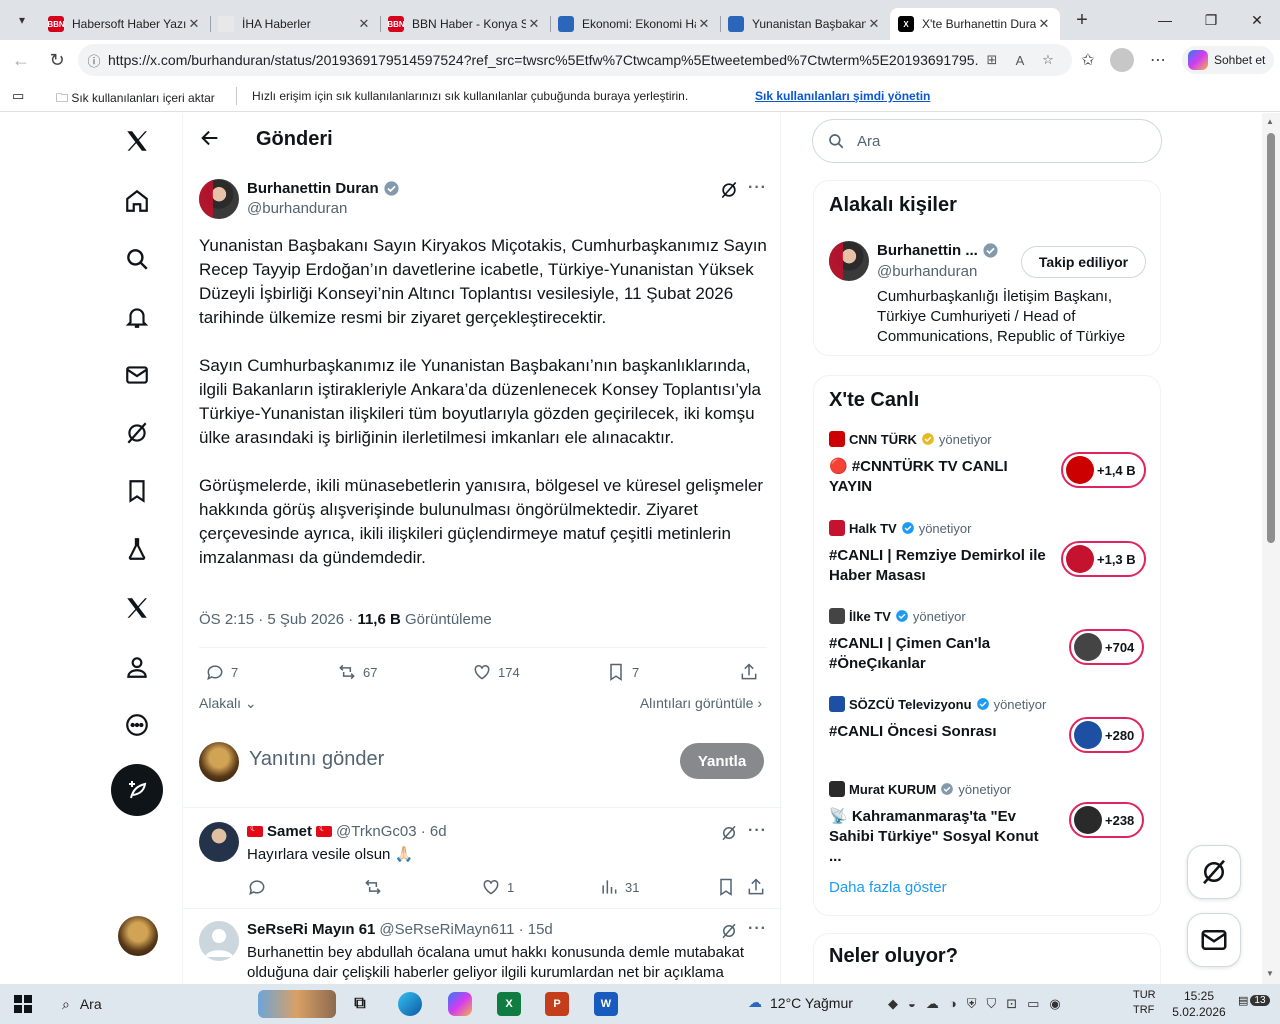 This screenshot has height=1024, width=1280. What do you see at coordinates (726, 887) in the screenshot?
I see `bookmark-action` at bounding box center [726, 887].